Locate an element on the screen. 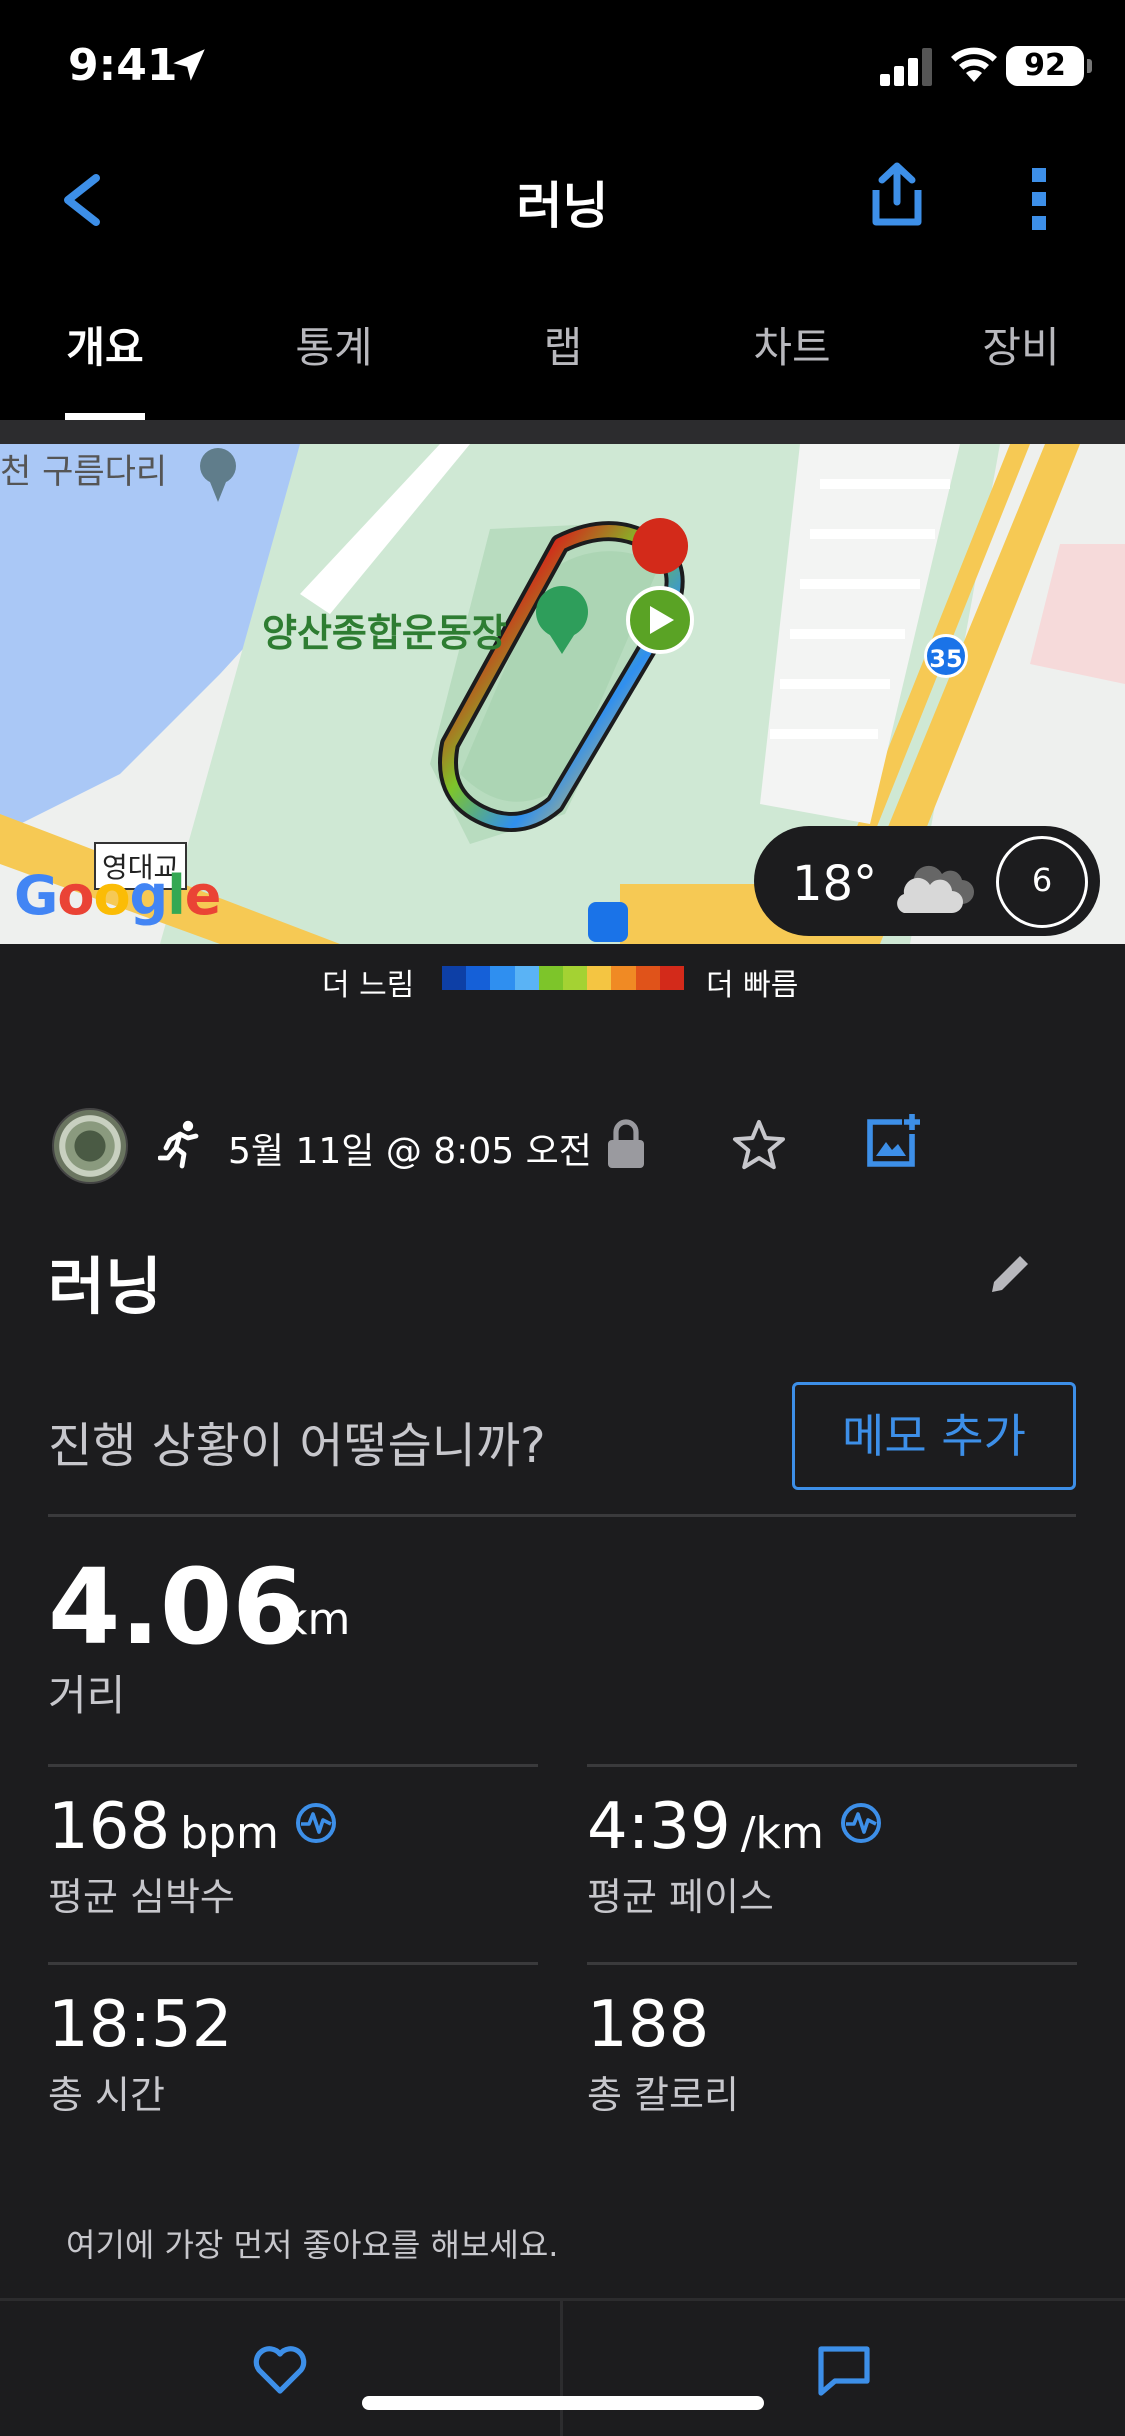  legend-fast-label: 더 빠름 is located at coordinates (752, 985).